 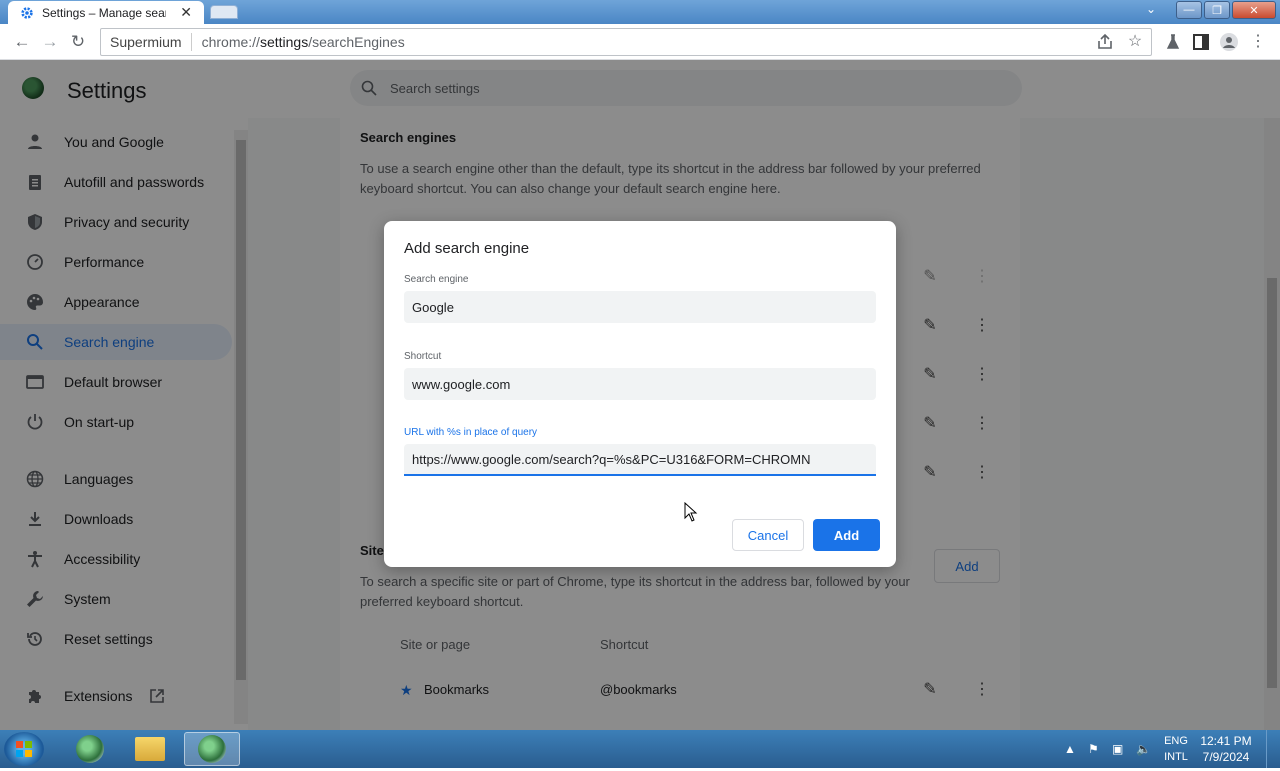 What do you see at coordinates (303, 42) in the screenshot?
I see `omnibox-url: chrome://settings/searchEngines` at bounding box center [303, 42].